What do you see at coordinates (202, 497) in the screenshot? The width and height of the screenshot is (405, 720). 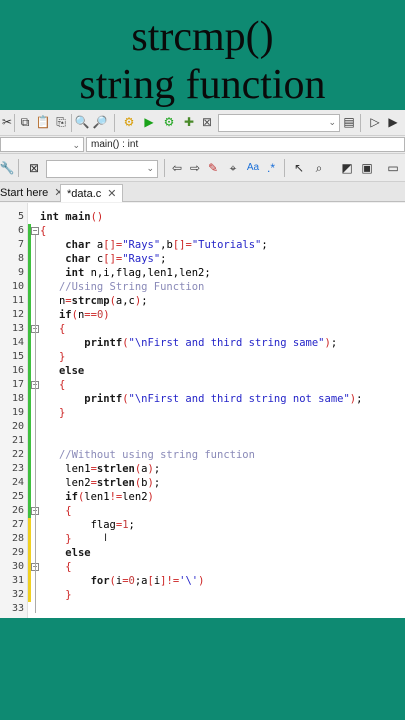 I see `code-line: 25 if(len1!=len2)` at bounding box center [202, 497].